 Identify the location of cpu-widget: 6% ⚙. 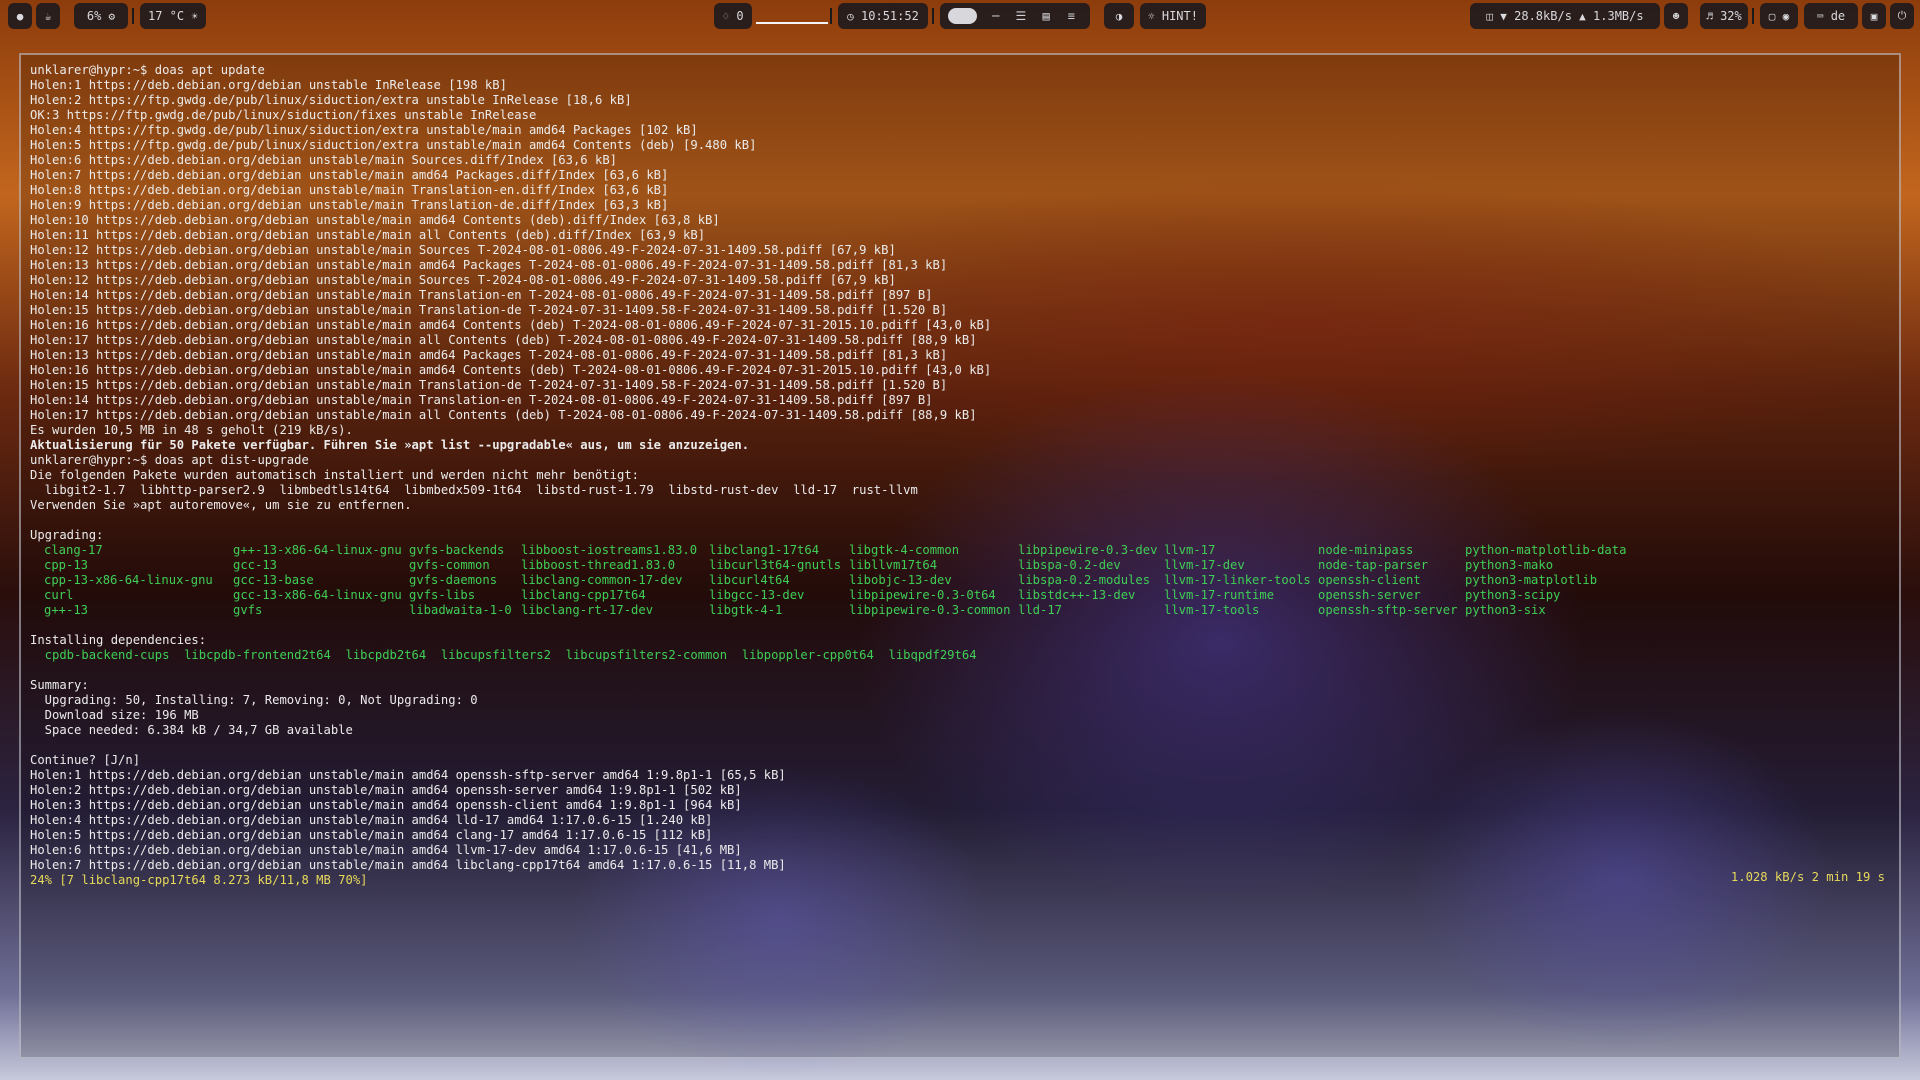
(101, 16).